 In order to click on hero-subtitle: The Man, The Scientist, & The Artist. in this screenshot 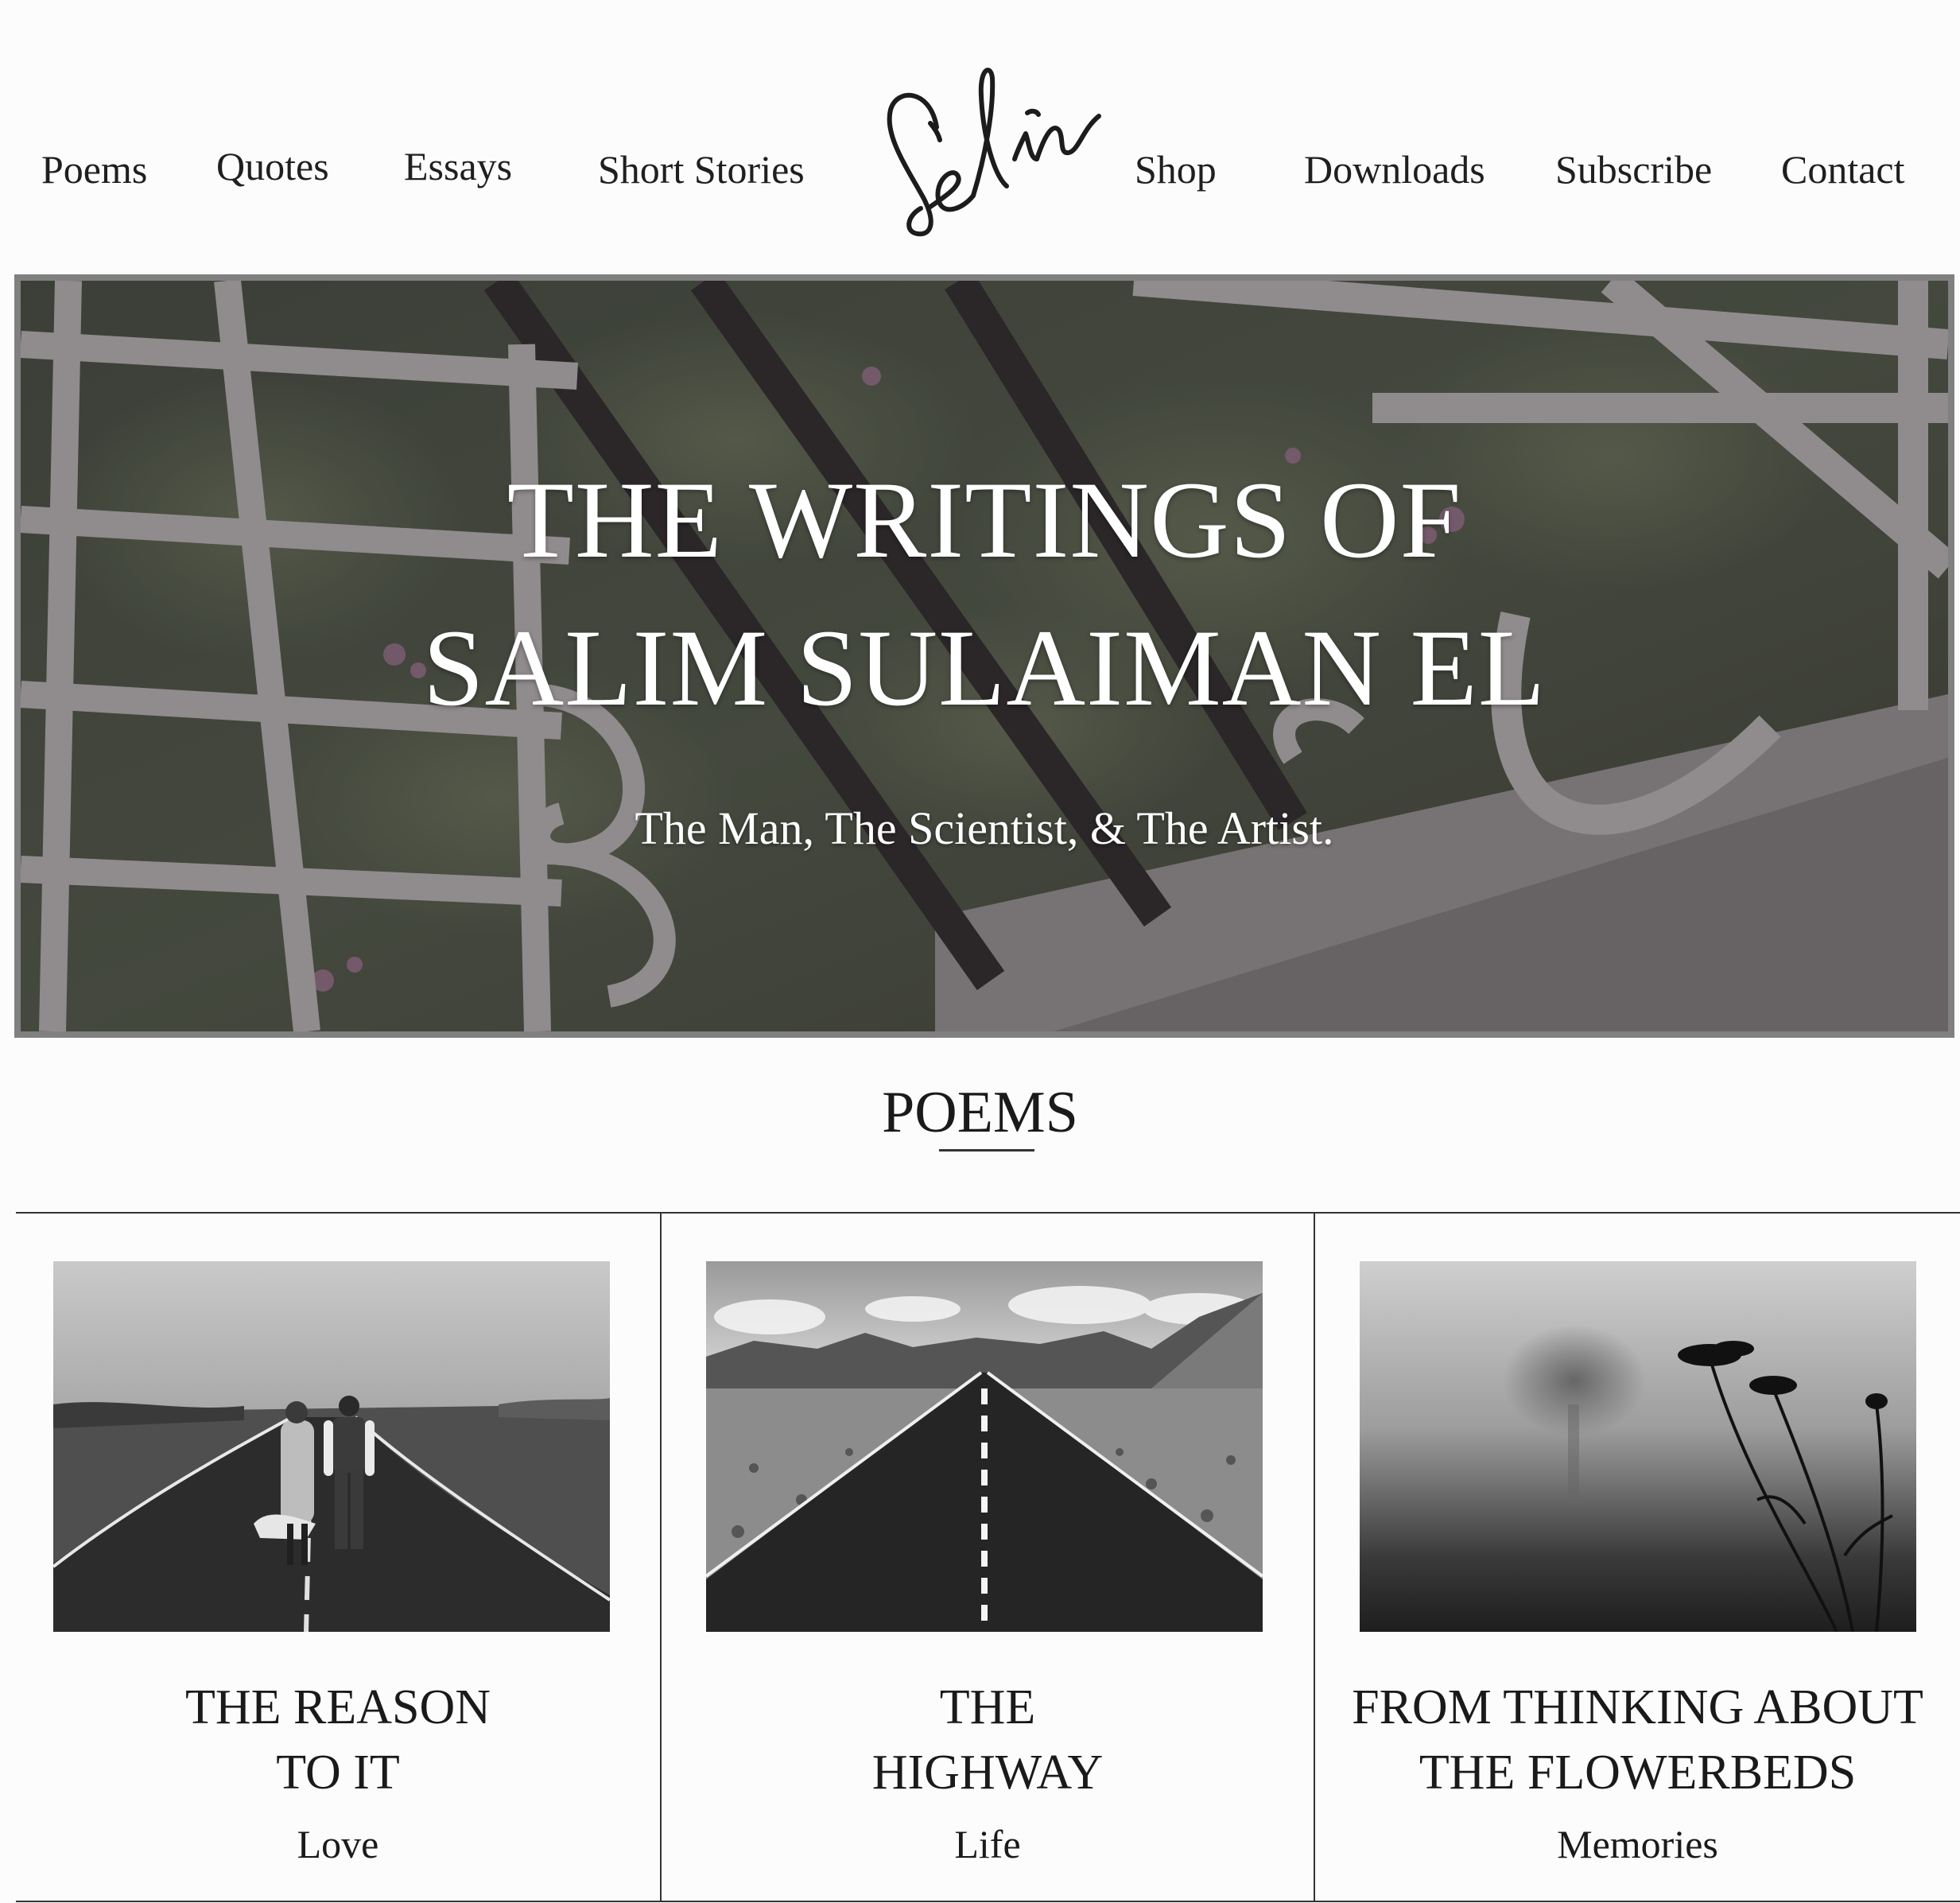, I will do `click(985, 828)`.